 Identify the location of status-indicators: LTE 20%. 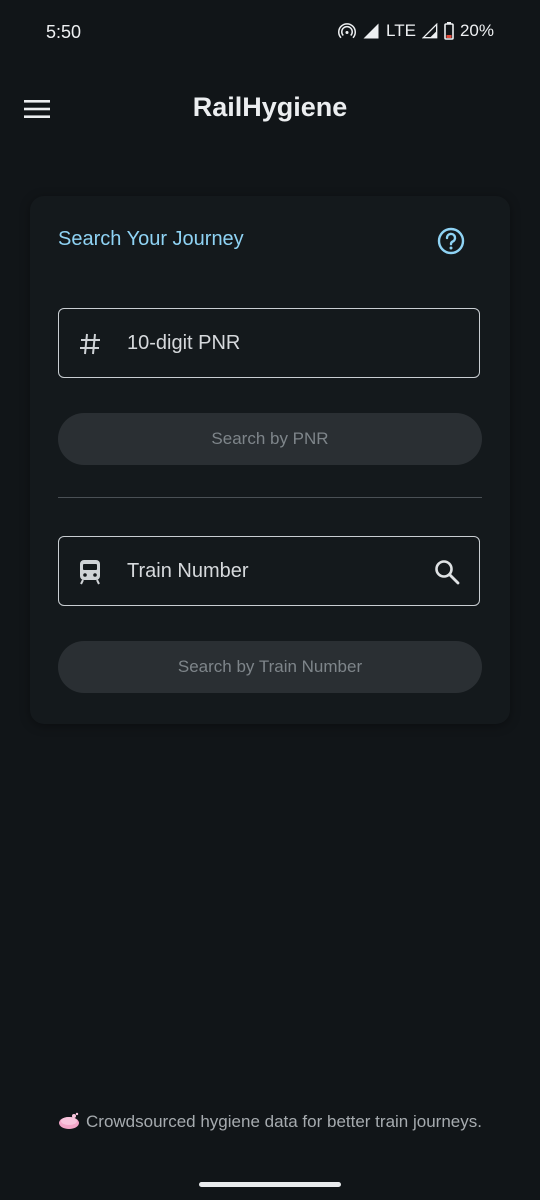
(416, 31).